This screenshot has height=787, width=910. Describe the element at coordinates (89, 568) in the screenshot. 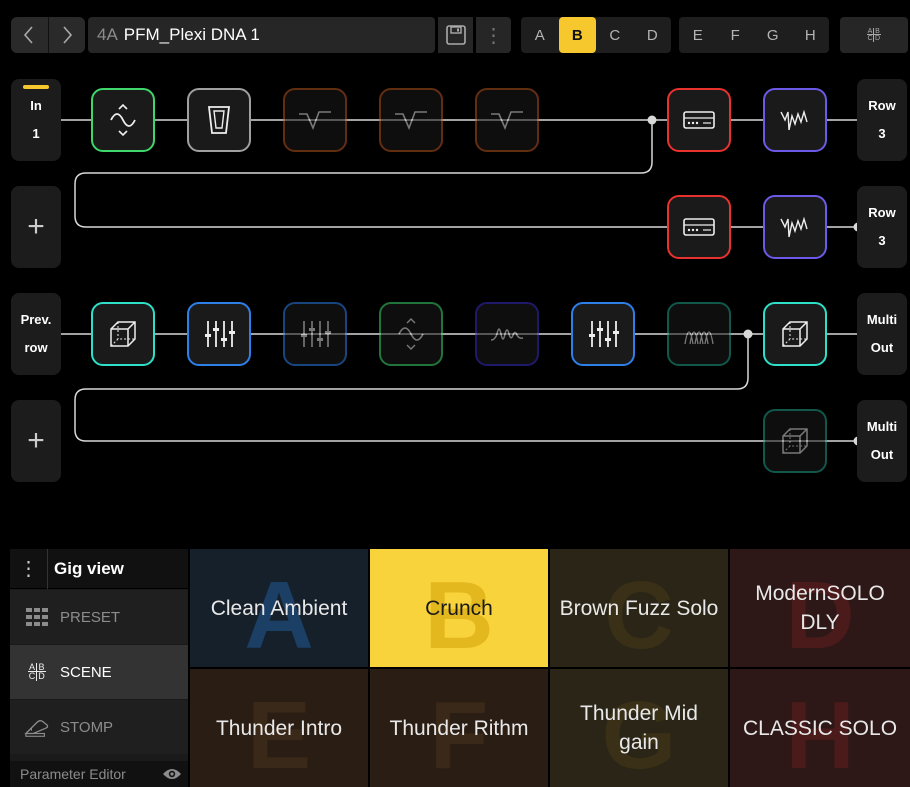

I see `gig-view-title: Gig view` at that location.